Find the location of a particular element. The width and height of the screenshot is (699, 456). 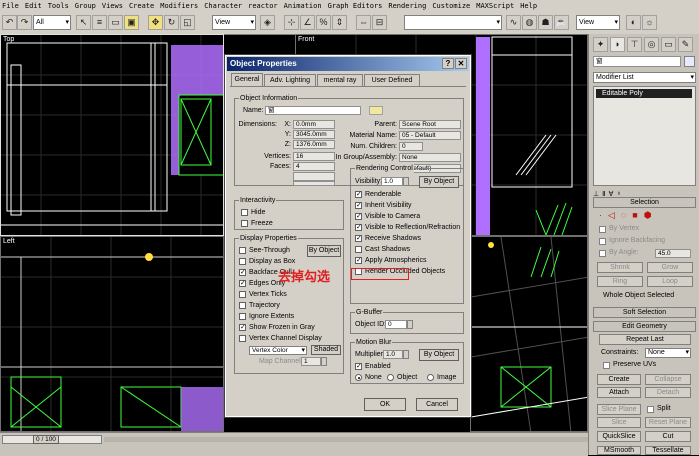

select-scale-icon: ◱ is located at coordinates (187, 22).